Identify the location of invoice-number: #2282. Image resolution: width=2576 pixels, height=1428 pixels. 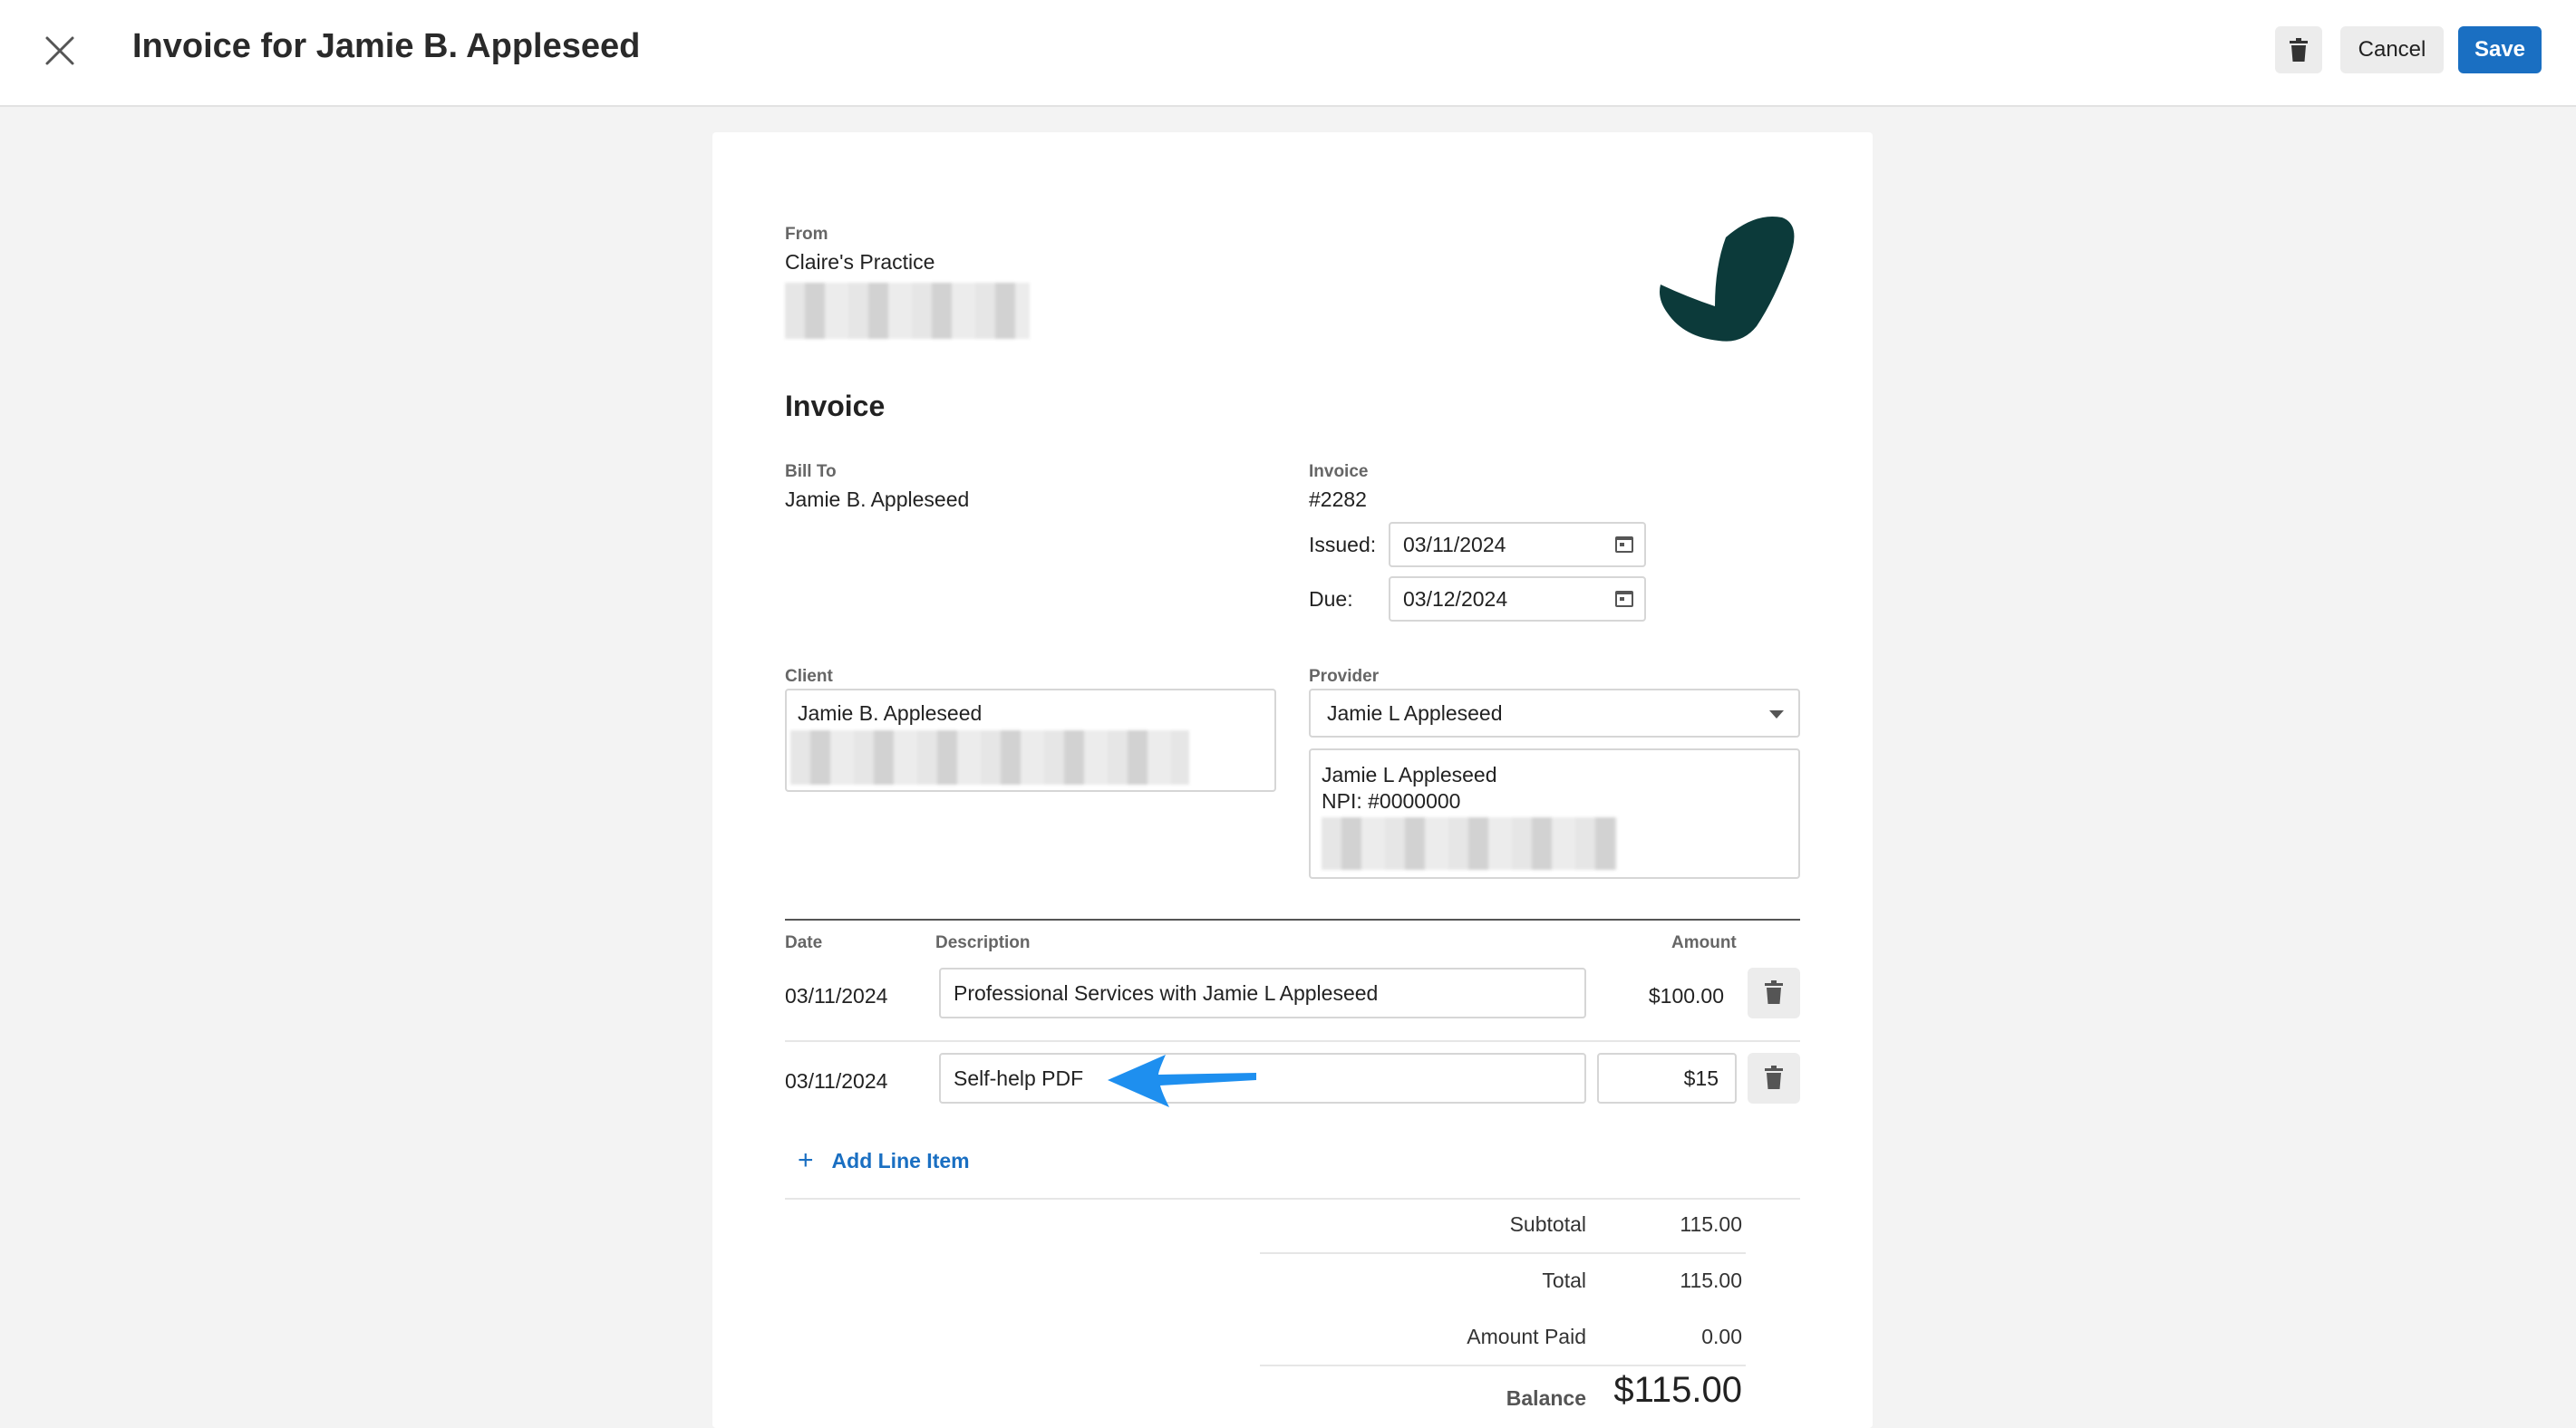
(1338, 499).